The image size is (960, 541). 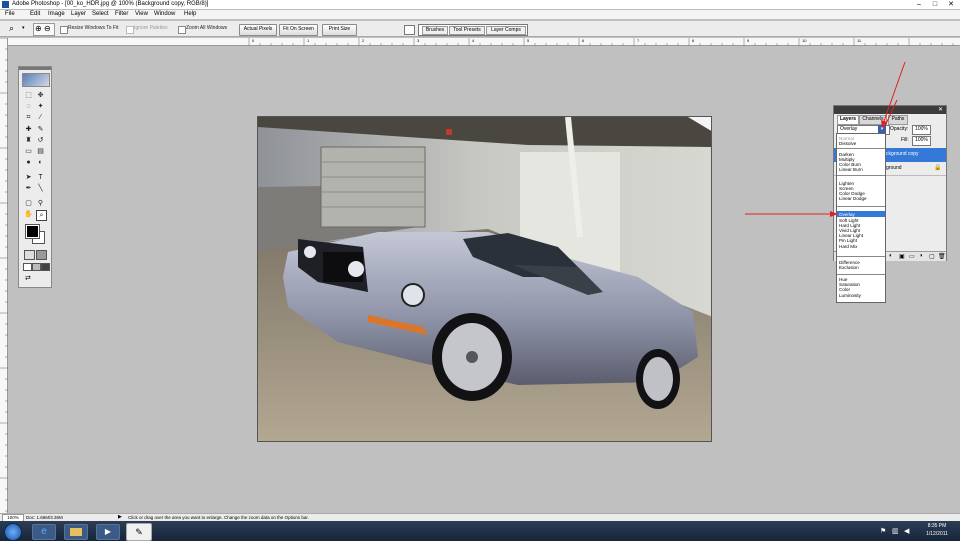 What do you see at coordinates (30, 278) in the screenshot?
I see `imageready-jump-icon: ⇄` at bounding box center [30, 278].